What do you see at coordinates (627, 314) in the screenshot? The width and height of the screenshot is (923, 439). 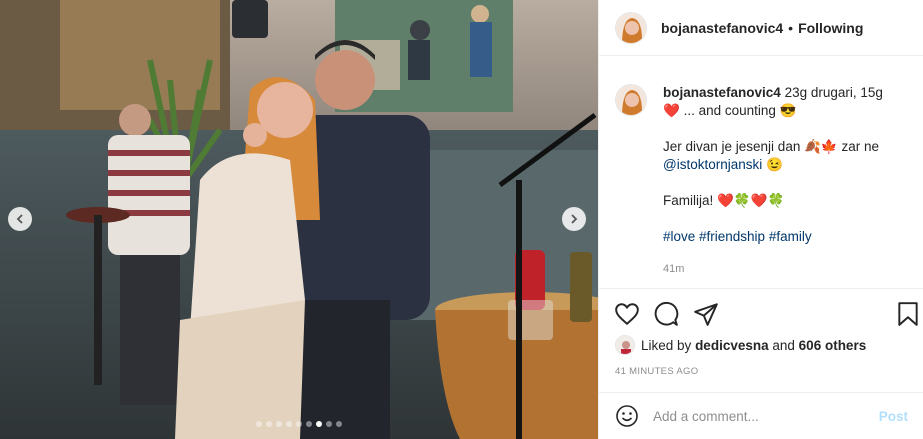 I see `heart-icon` at bounding box center [627, 314].